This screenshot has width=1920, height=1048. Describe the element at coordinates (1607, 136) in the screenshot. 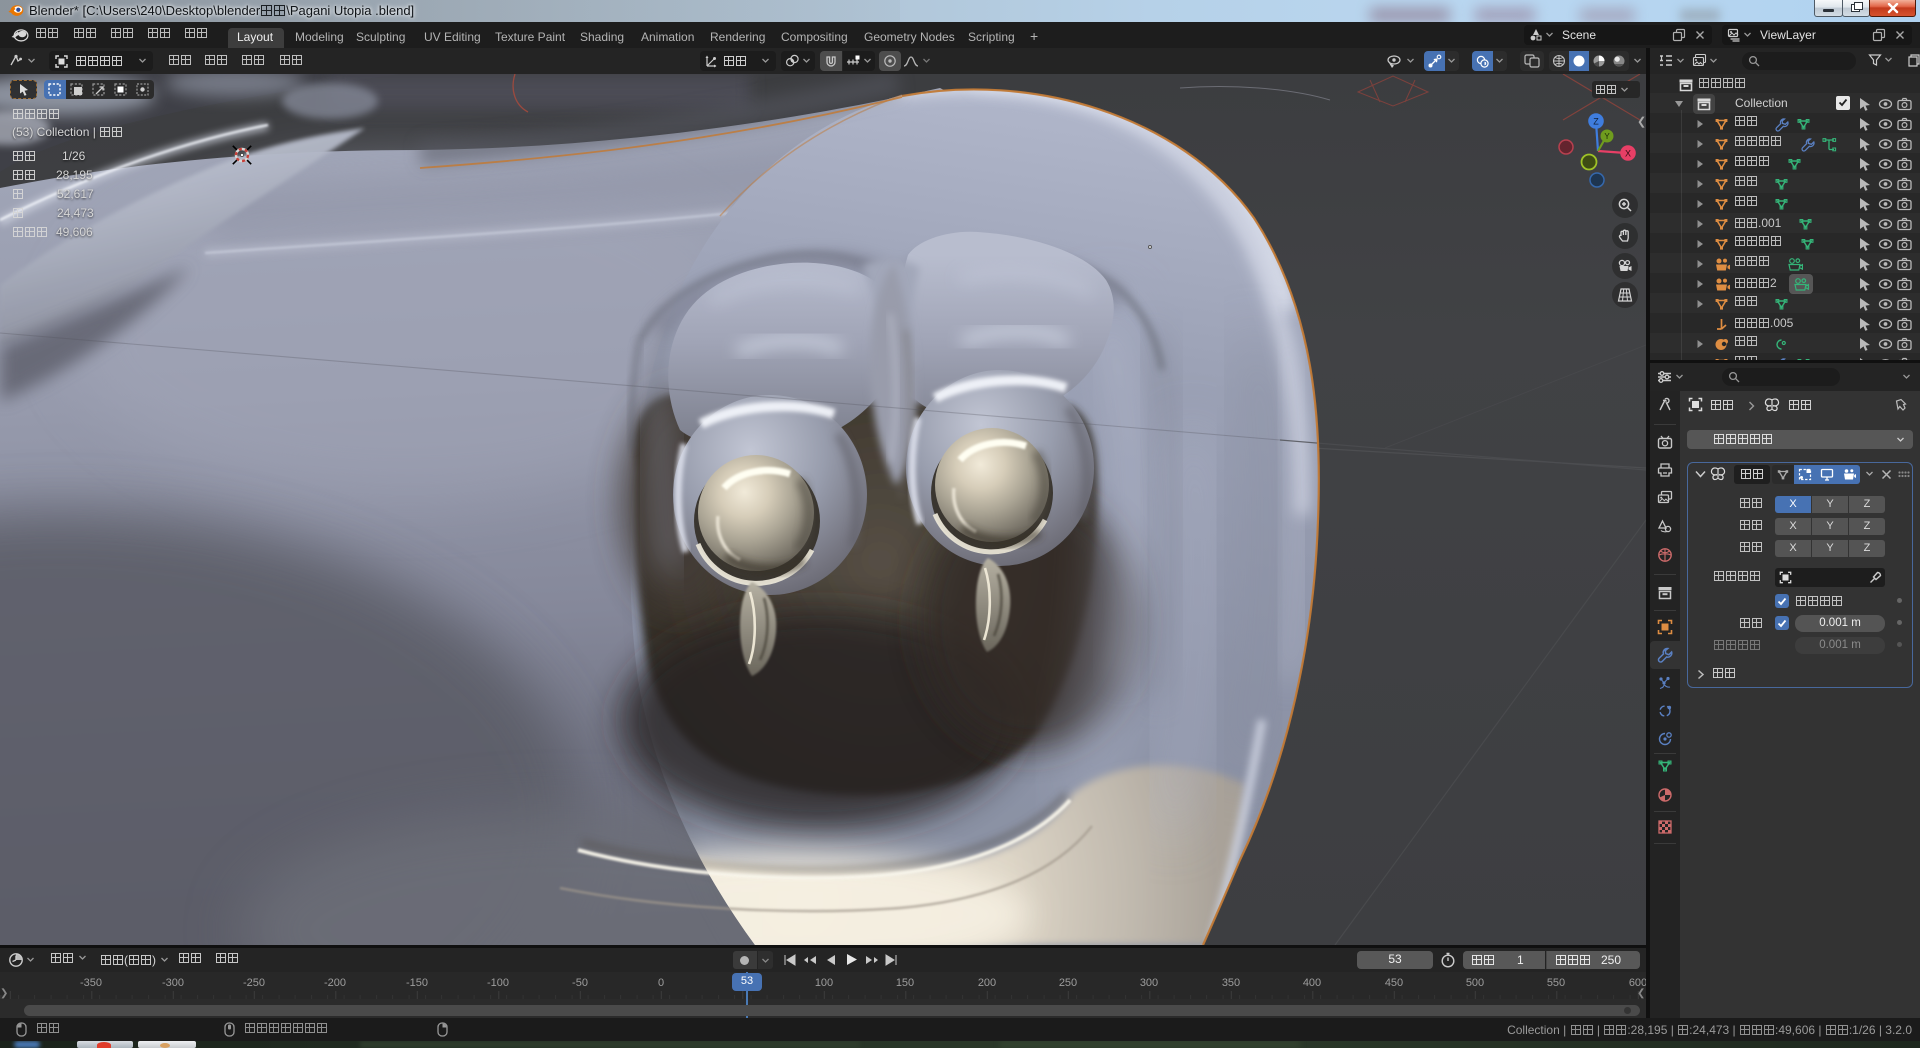

I see `svg-text: Y` at that location.